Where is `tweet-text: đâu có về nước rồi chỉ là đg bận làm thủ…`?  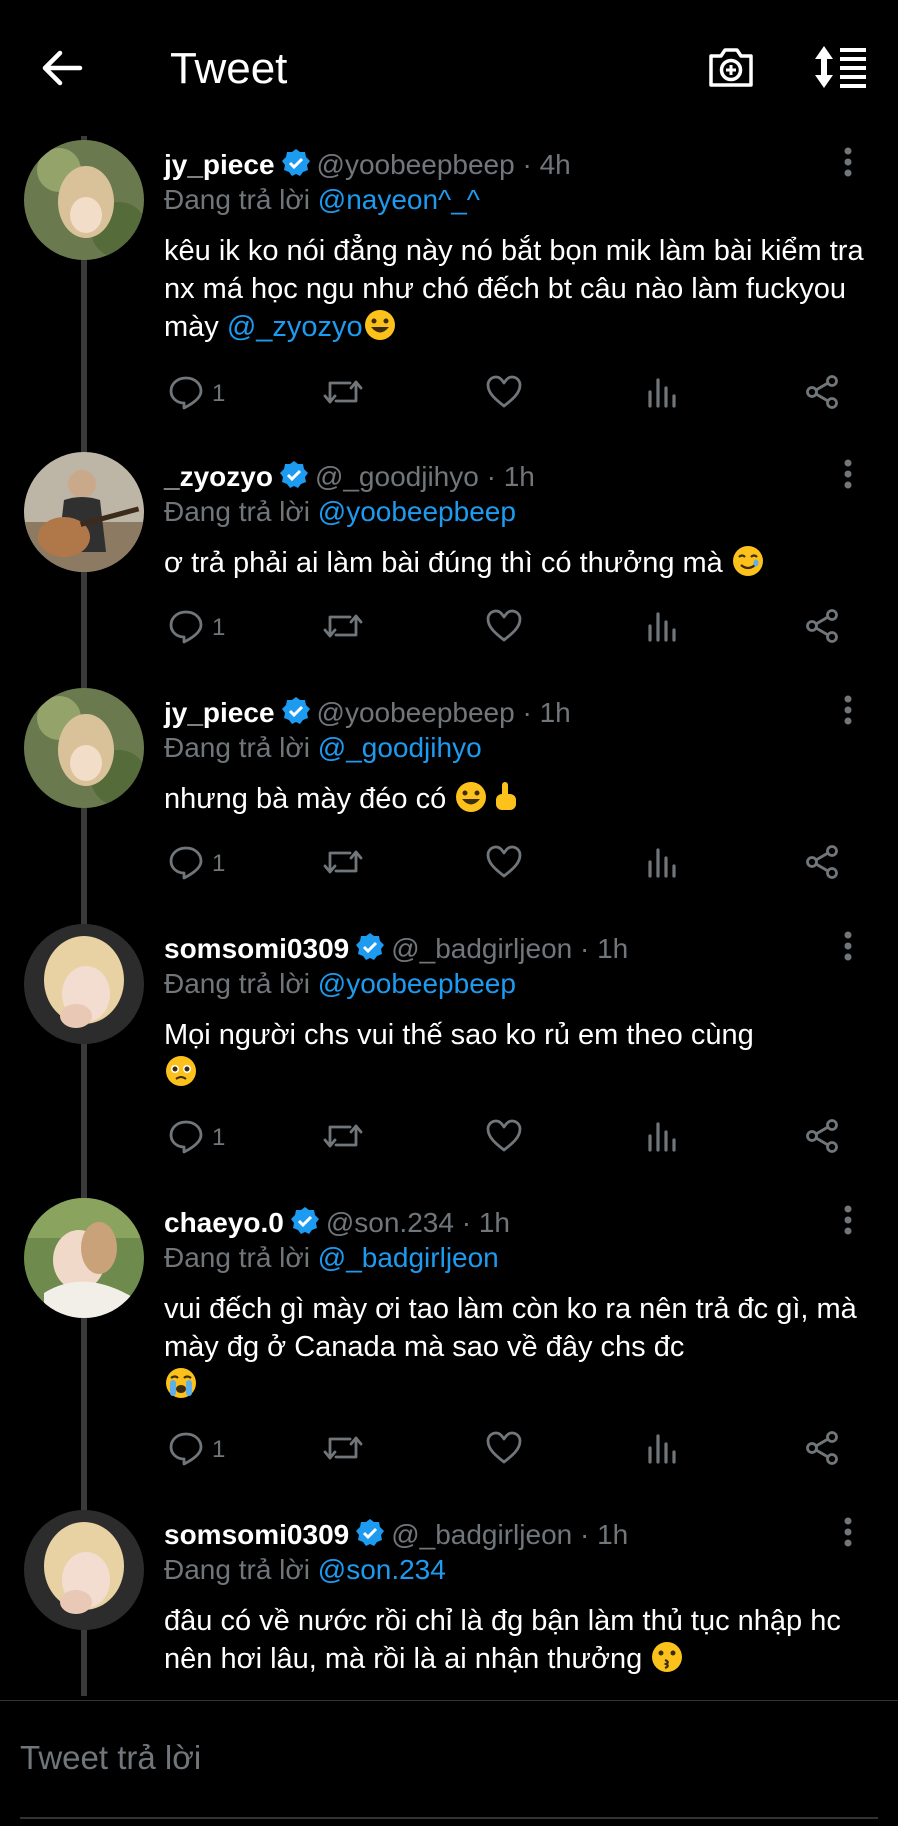 tweet-text: đâu có về nước rồi chỉ là đg bận làm thủ… is located at coordinates (514, 1640).